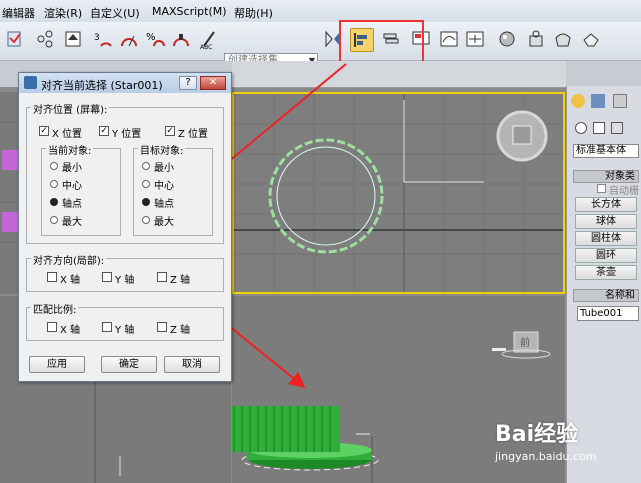  I want to click on target-object-label: 目标对象:, so click(162, 149).